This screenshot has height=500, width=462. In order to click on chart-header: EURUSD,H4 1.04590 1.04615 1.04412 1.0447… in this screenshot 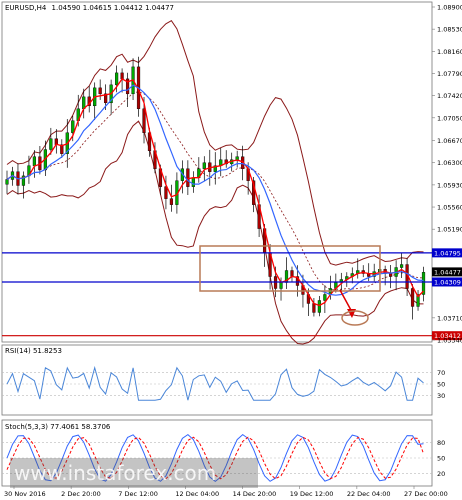, I will do `click(89, 8)`.